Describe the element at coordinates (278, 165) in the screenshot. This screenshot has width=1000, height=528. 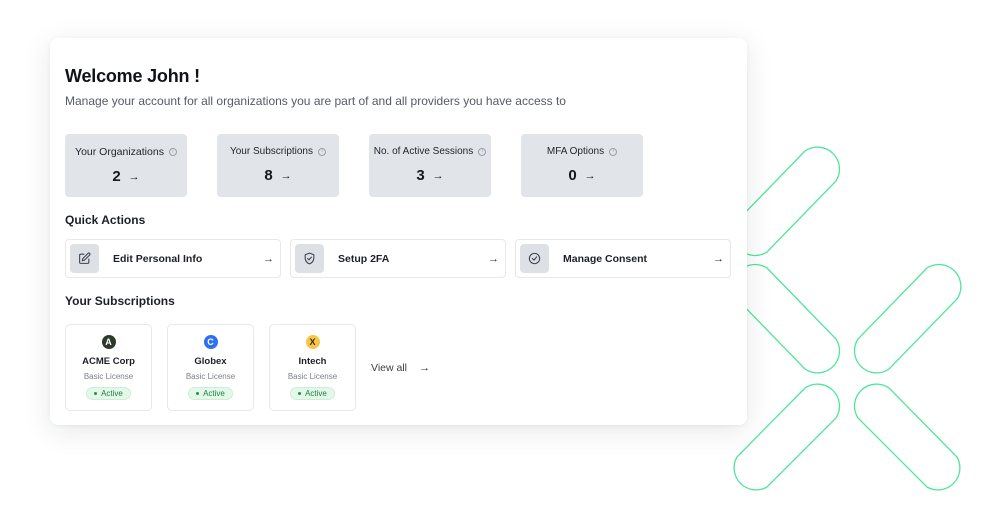
I see `stat-subscriptions: Your Subscriptions i 8 →` at that location.